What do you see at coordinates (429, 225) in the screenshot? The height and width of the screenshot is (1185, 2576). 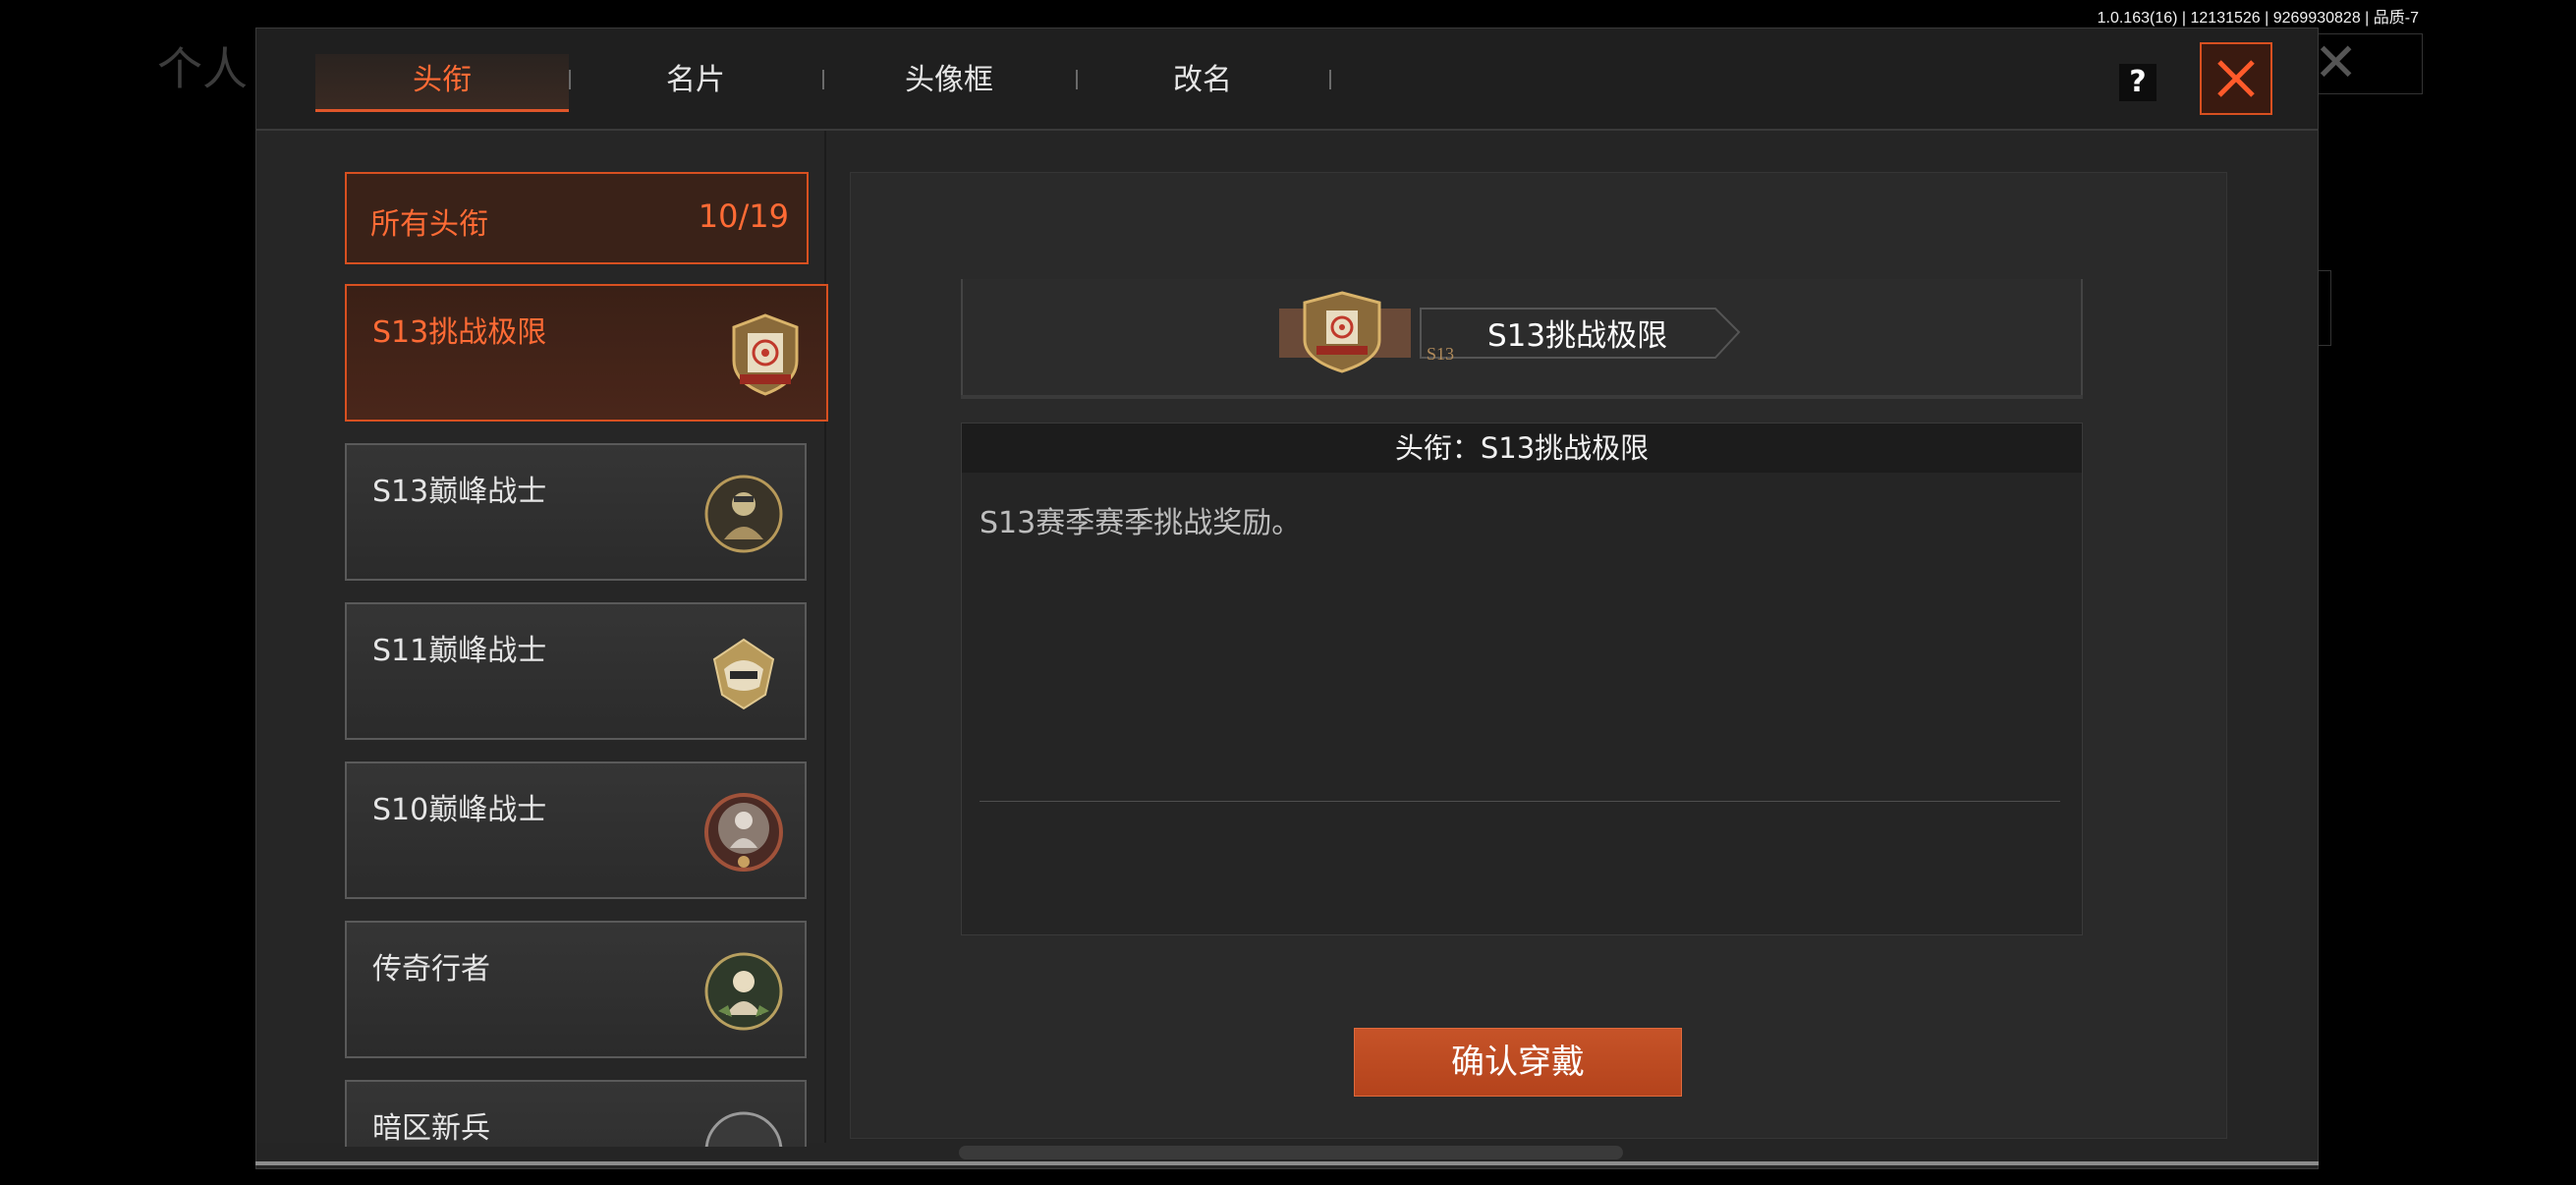 I see `all-titles-label: 所有头衔` at bounding box center [429, 225].